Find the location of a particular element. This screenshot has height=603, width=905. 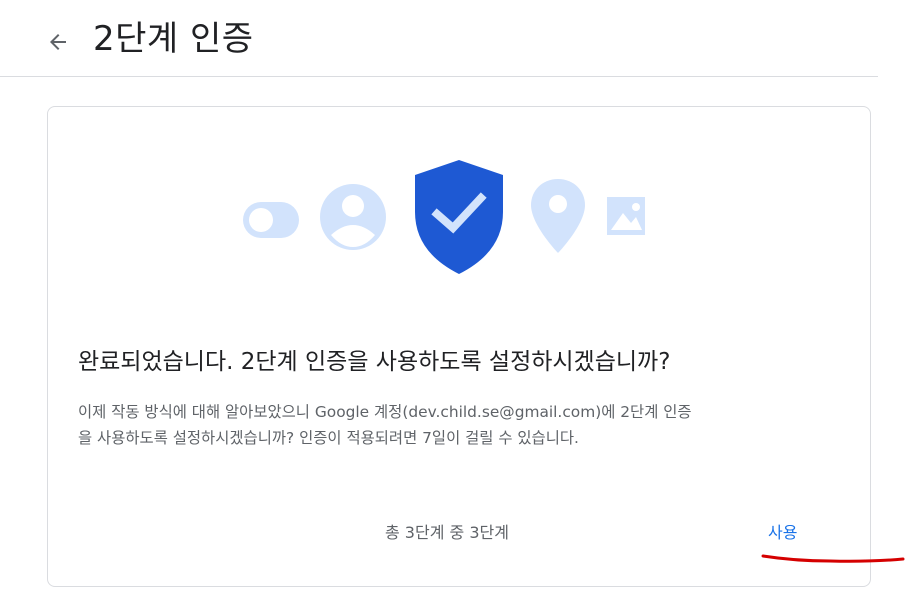

toggle-icon is located at coordinates (271, 220).